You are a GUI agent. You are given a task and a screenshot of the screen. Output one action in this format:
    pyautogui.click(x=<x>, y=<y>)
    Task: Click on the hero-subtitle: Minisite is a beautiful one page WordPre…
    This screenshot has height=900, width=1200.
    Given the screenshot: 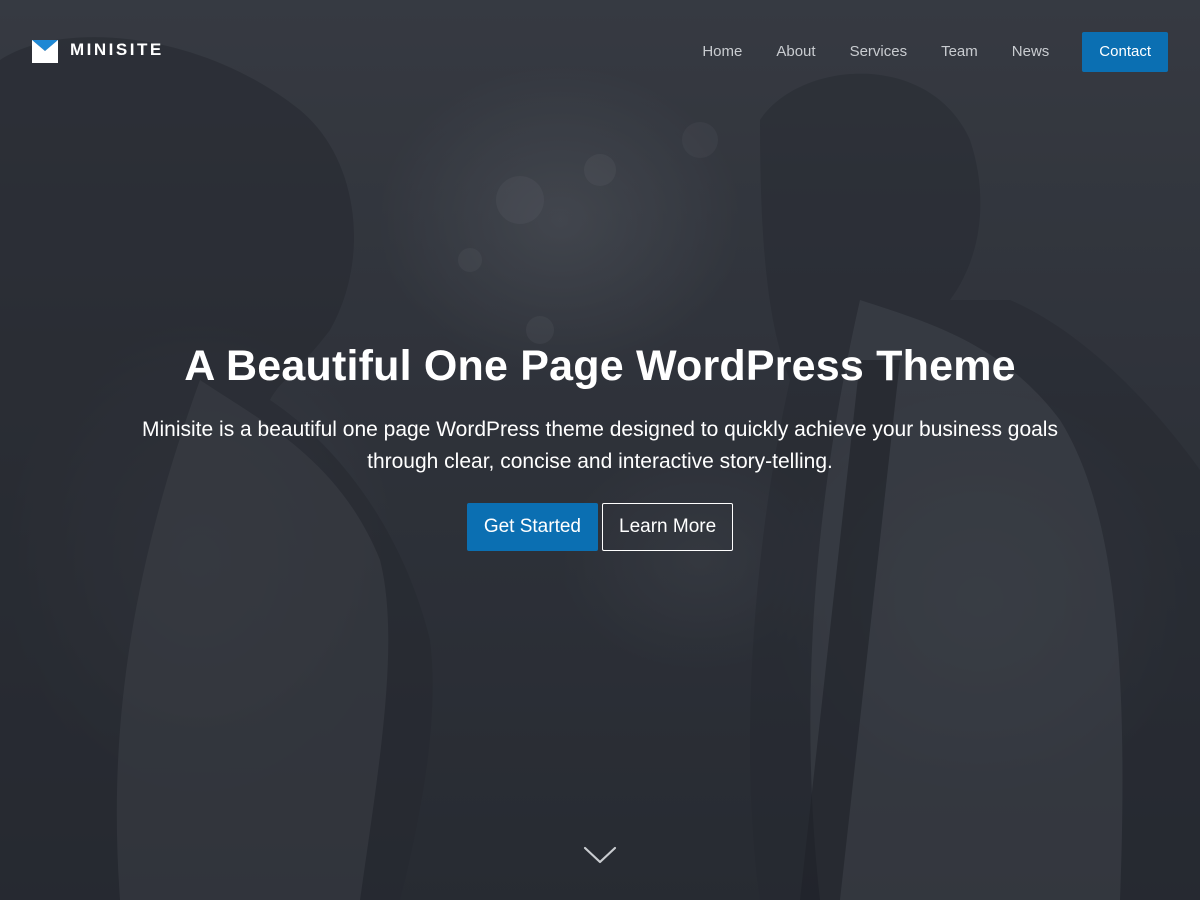 What is the action you would take?
    pyautogui.click(x=600, y=445)
    